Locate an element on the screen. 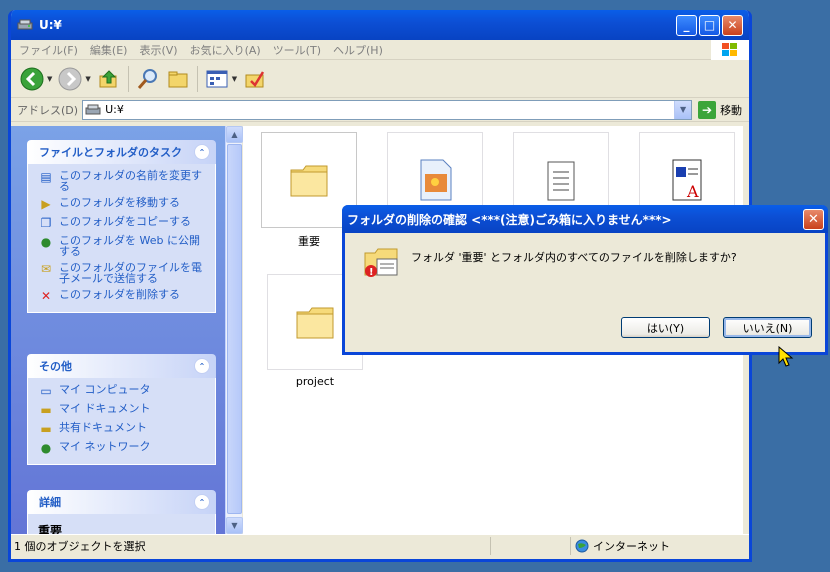 This screenshot has width=830, height=572. status-bar: 1 個のオブジェクトを選択 インターネット is located at coordinates (380, 545).